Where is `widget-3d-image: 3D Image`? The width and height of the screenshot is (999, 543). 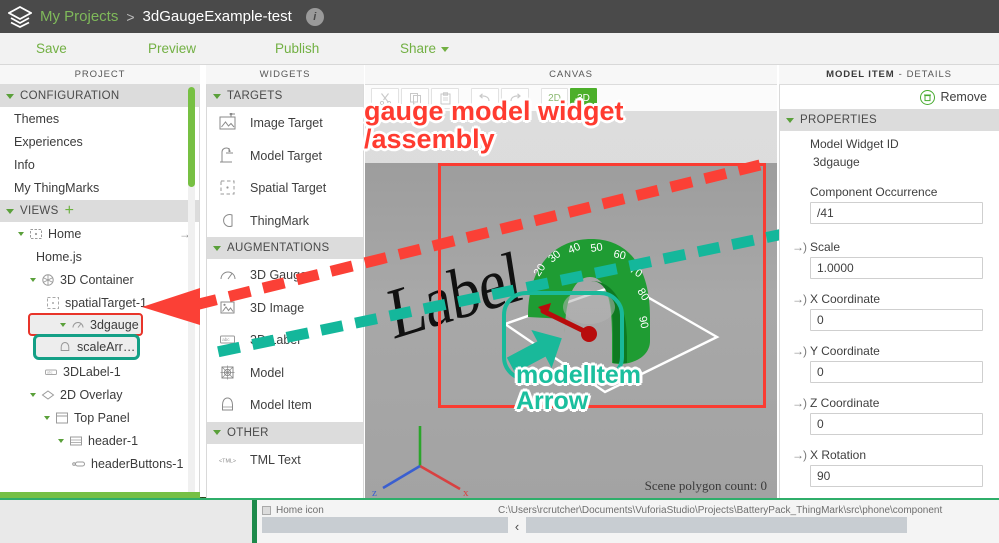 widget-3d-image: 3D Image is located at coordinates (285, 308).